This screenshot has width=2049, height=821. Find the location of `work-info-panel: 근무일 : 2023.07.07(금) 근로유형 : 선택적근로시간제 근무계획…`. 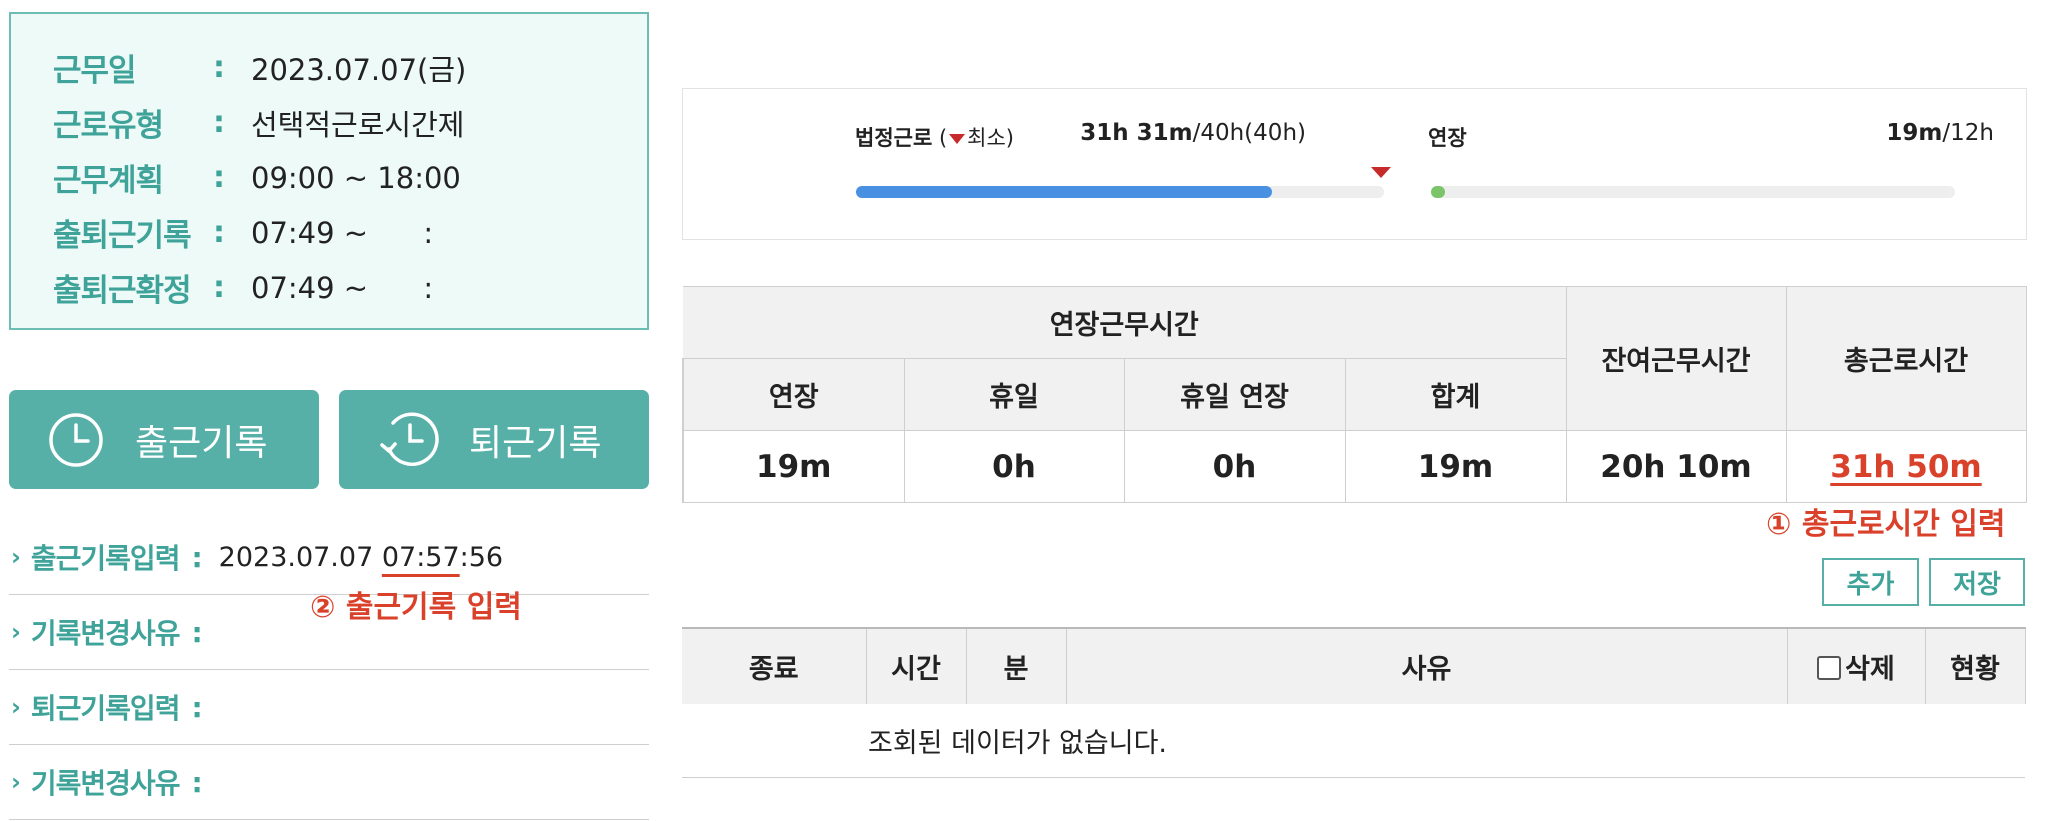

work-info-panel: 근무일 : 2023.07.07(금) 근로유형 : 선택적근로시간제 근무계획… is located at coordinates (329, 171).